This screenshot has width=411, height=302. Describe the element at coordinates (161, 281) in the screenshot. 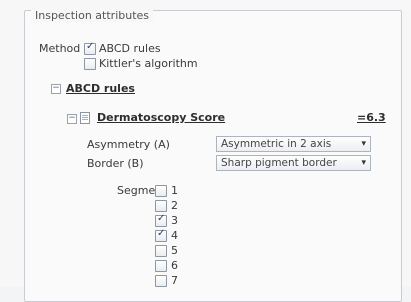

I see `segment-7-checkbox` at that location.